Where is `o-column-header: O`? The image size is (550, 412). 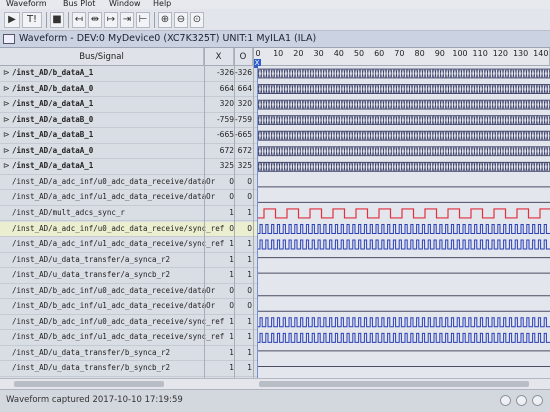
o-column-header: O is located at coordinates (243, 57).